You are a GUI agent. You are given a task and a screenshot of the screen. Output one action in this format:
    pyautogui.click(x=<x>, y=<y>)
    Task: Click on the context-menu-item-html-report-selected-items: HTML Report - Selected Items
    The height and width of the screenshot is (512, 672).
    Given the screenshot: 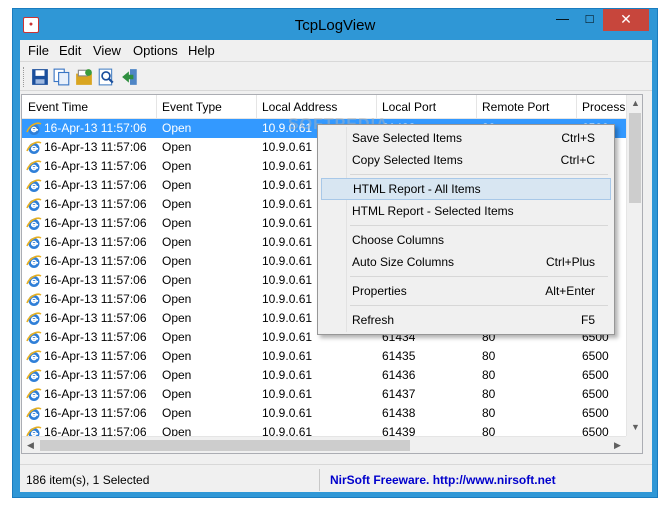 What is the action you would take?
    pyautogui.click(x=466, y=211)
    